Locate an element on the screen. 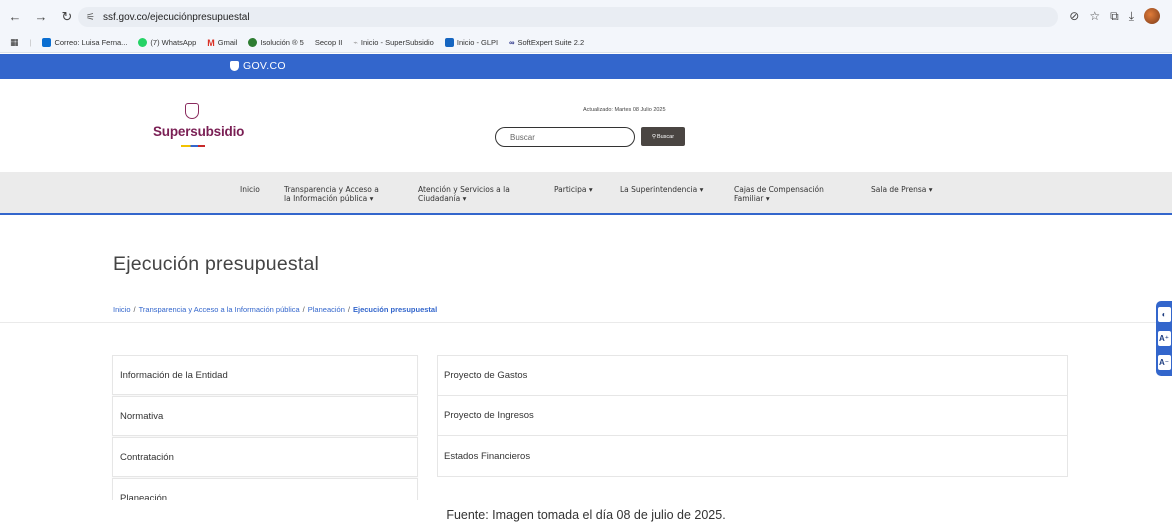 The height and width of the screenshot is (531, 1172). menu-item-atencion: Atención y Servicios a la Ciudadanía ▾ is located at coordinates (464, 194).